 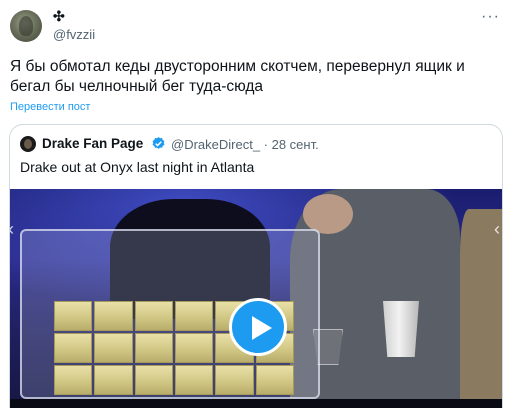 What do you see at coordinates (74, 34) in the screenshot?
I see `user-handle: @fvzzii` at bounding box center [74, 34].